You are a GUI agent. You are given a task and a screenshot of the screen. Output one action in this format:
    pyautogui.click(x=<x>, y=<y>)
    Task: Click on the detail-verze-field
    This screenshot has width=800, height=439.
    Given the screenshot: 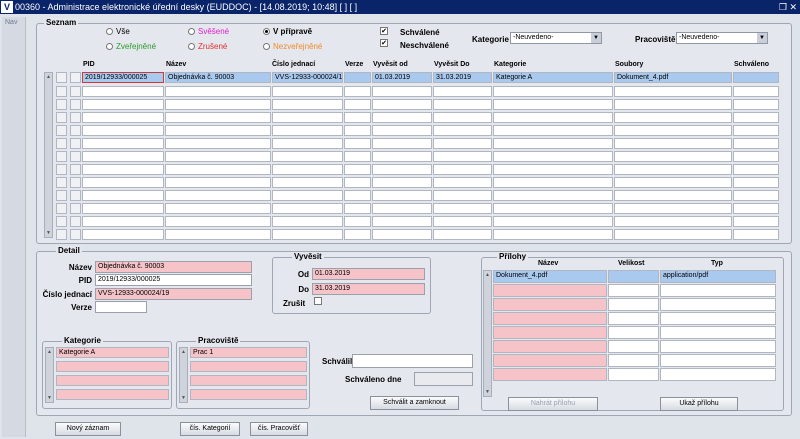 What is the action you would take?
    pyautogui.click(x=121, y=307)
    